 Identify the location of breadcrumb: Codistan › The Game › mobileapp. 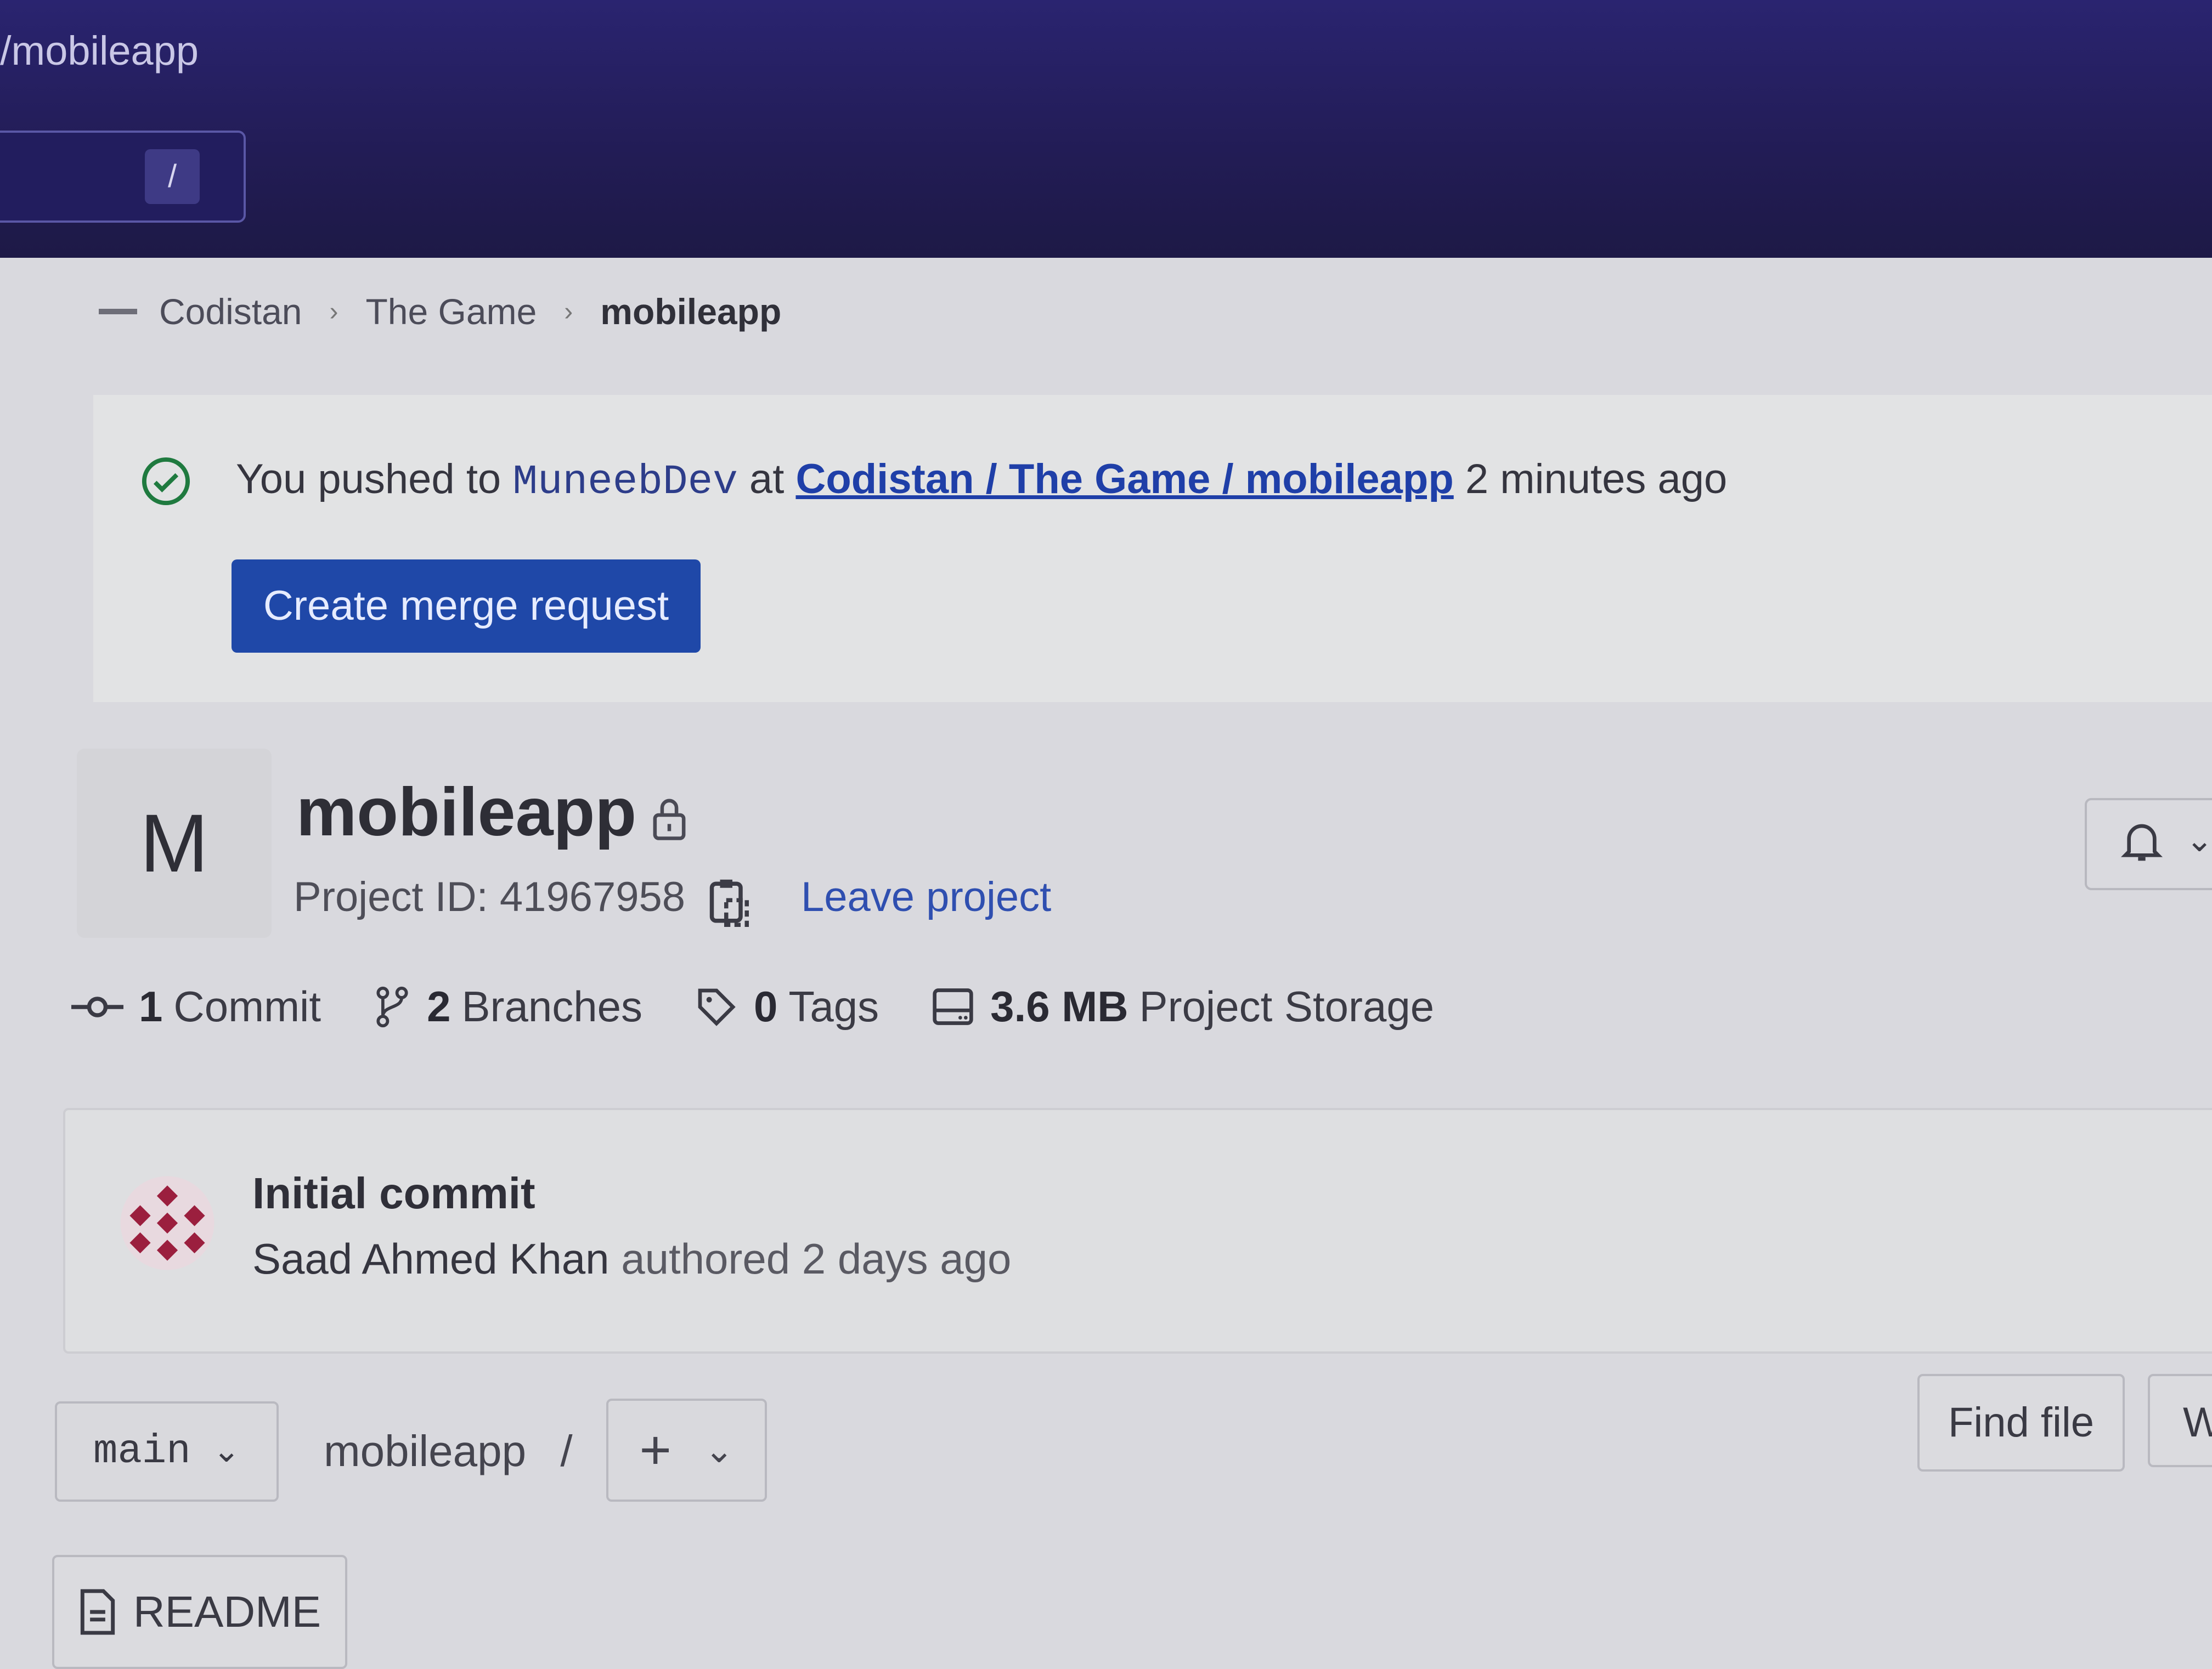
(440, 311).